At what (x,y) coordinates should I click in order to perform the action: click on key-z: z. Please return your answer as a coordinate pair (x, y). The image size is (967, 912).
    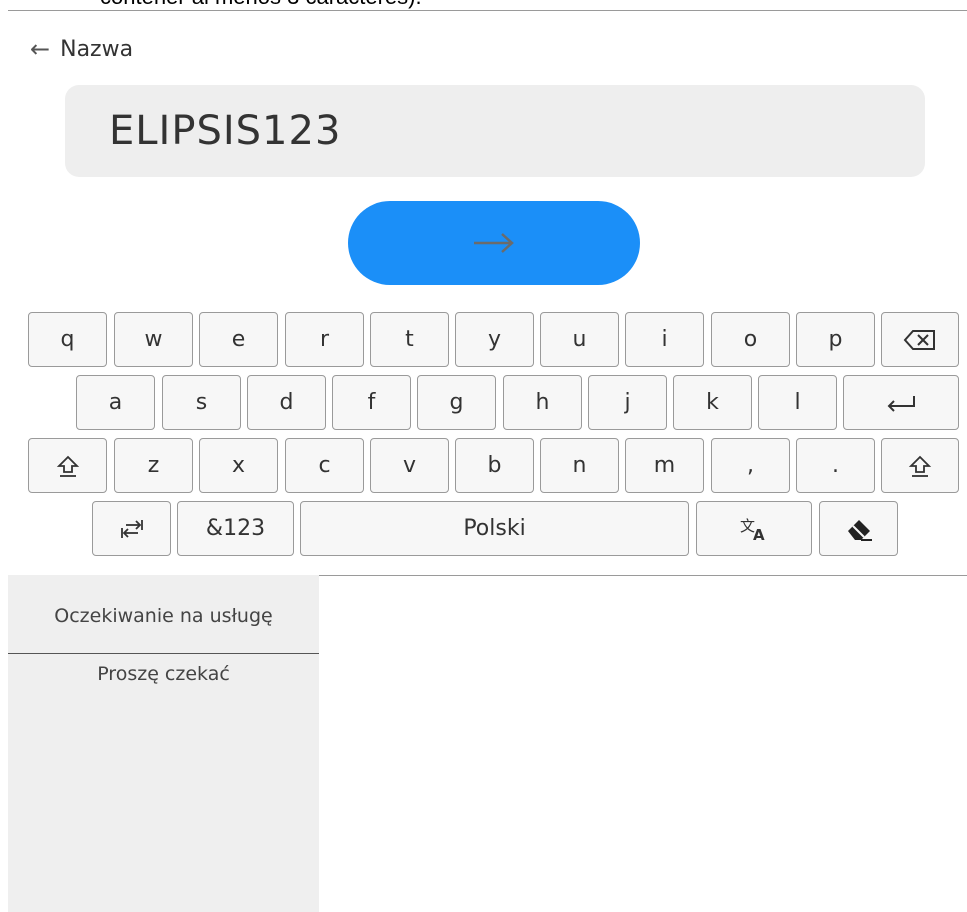
    Looking at the image, I should click on (153, 465).